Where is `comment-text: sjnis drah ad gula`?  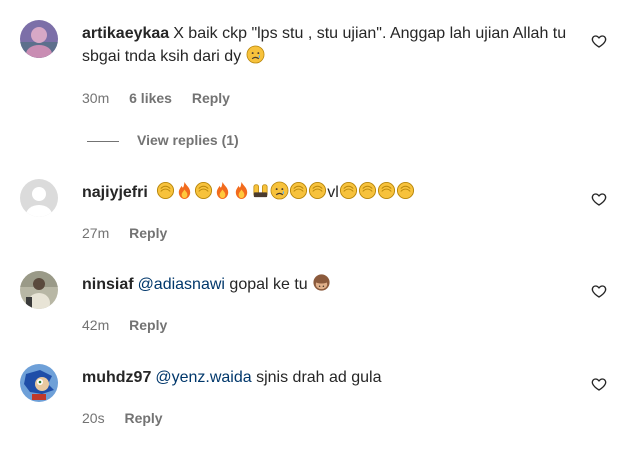
comment-text: sjnis drah ad gula is located at coordinates (319, 377).